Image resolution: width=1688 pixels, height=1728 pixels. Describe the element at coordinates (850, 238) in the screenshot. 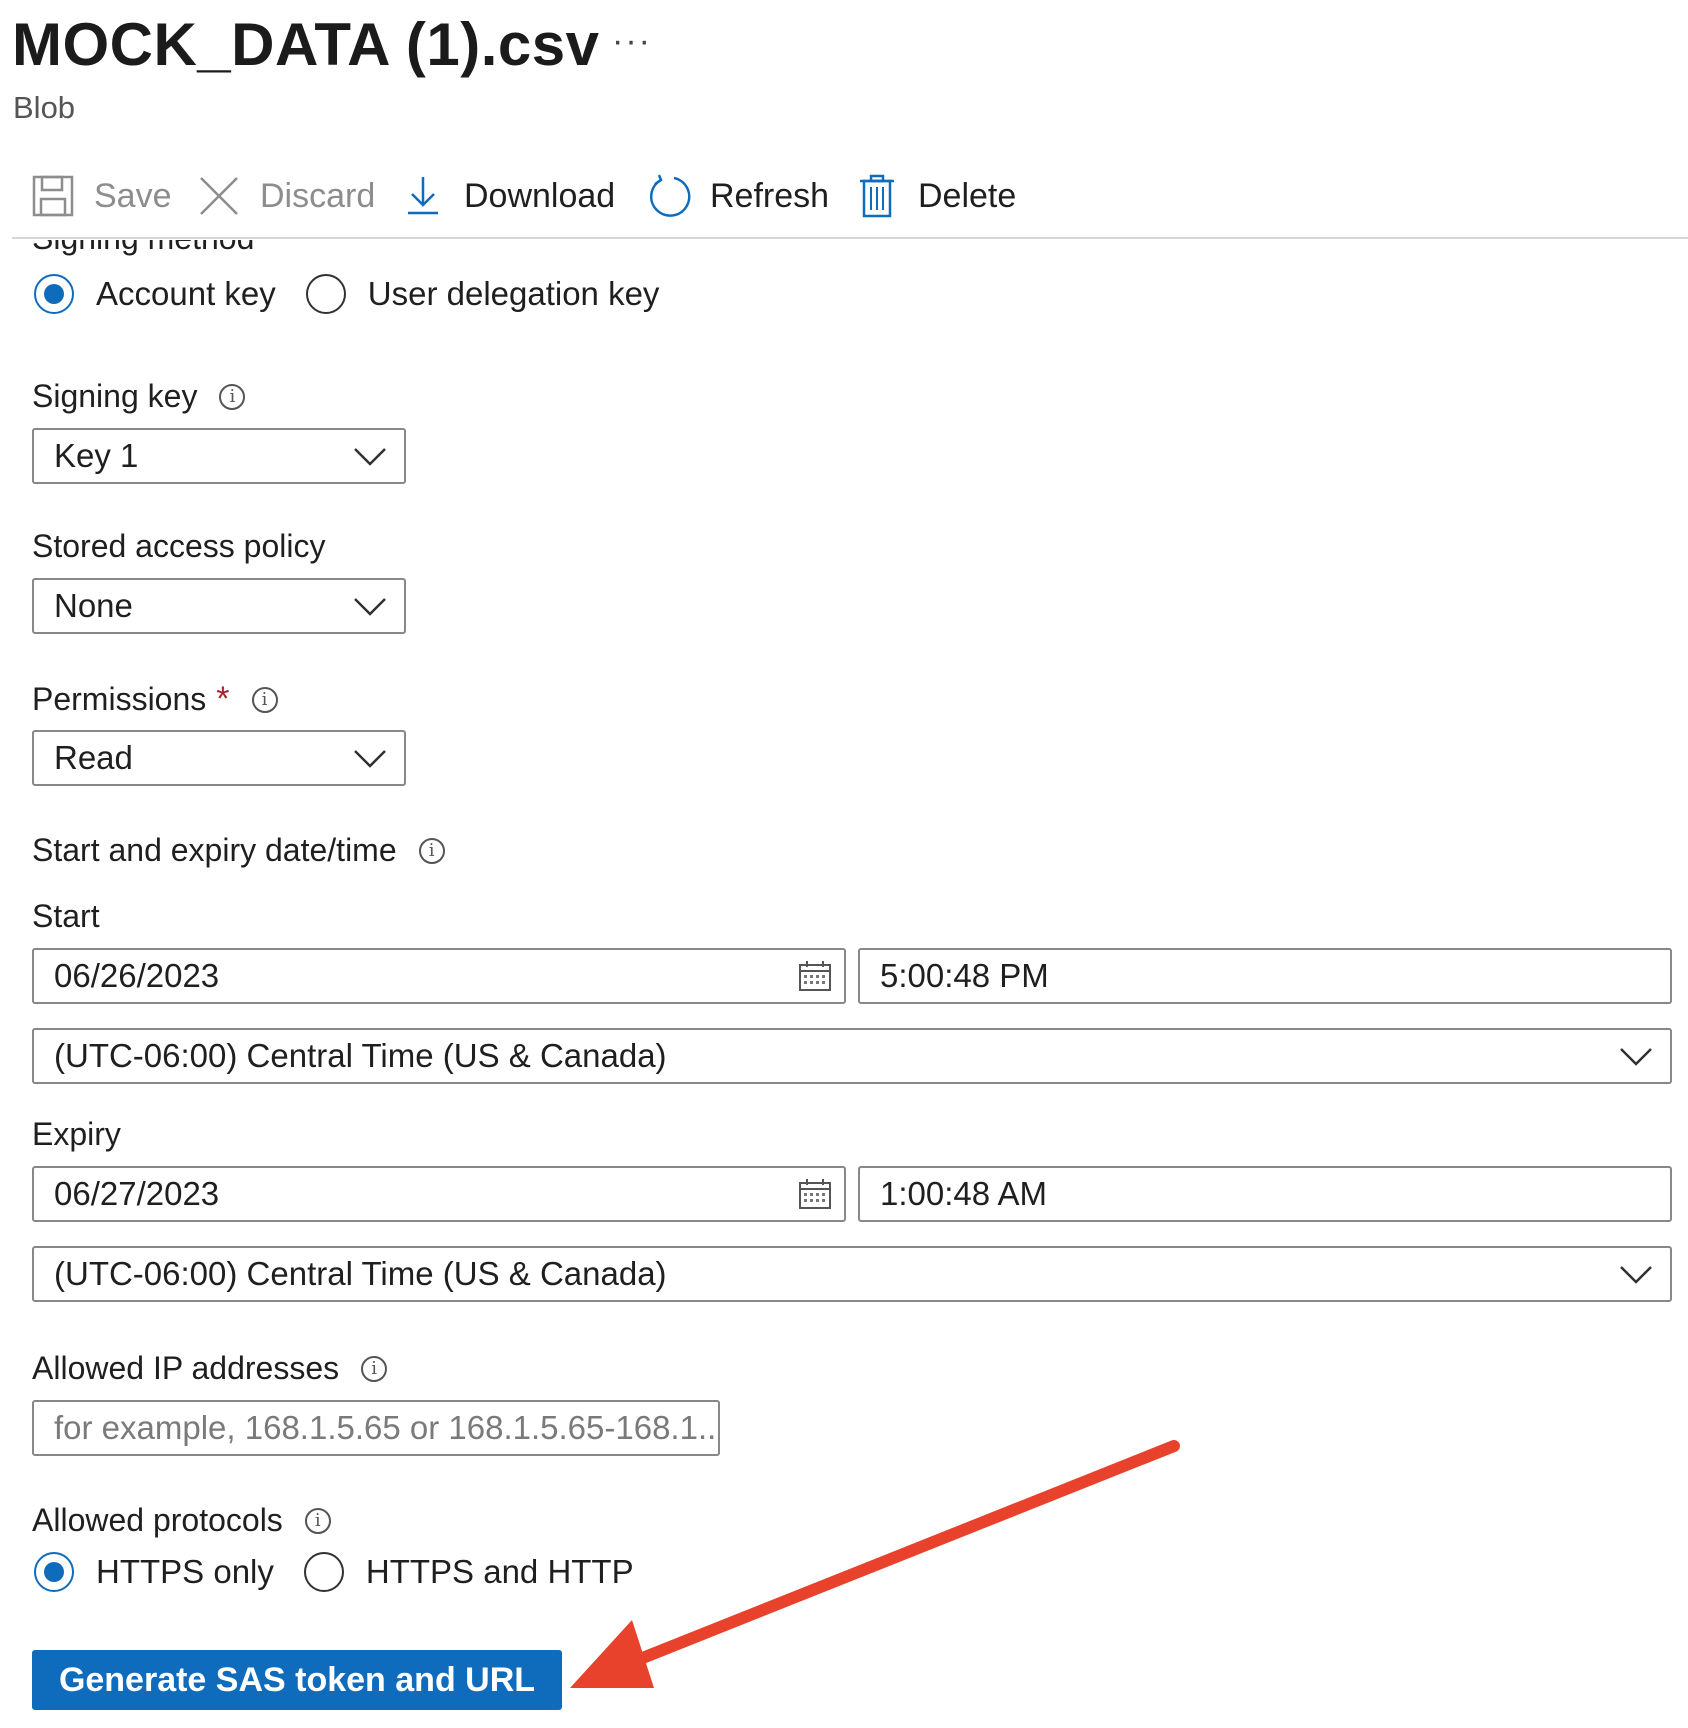

I see `toolbar-divider` at that location.